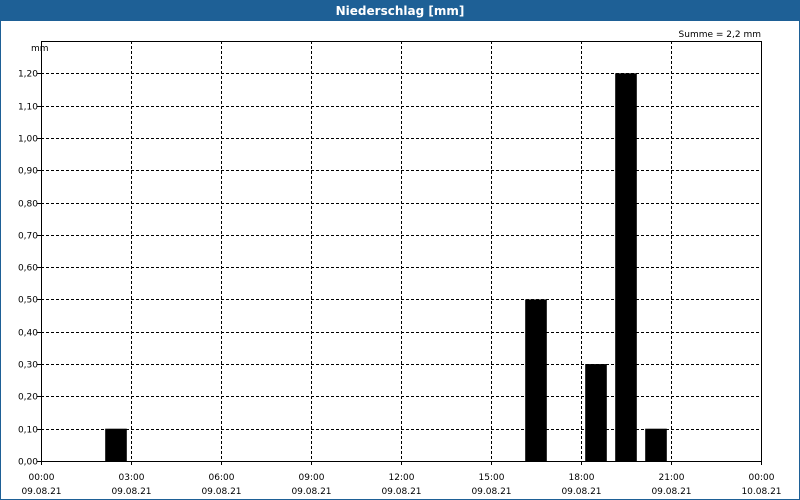  I want to click on x-tick-time: 18:00, so click(582, 478).